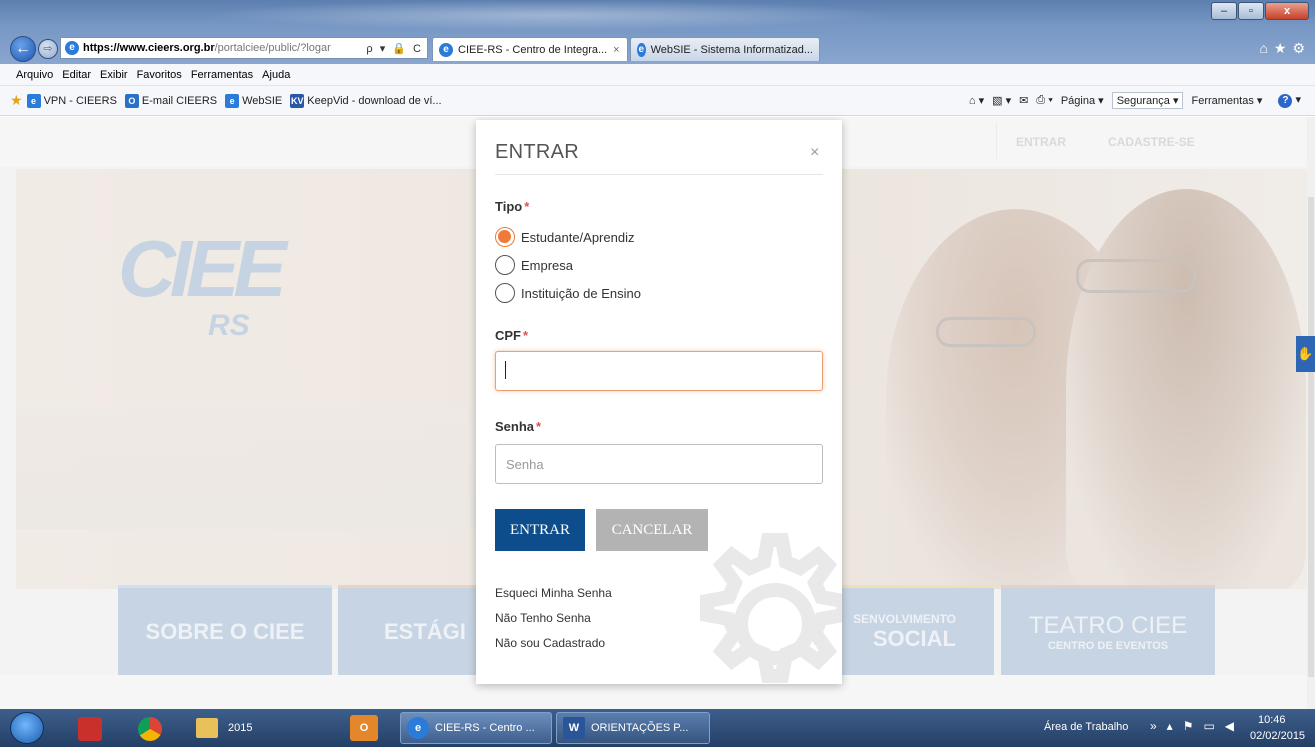 This screenshot has width=1315, height=747. Describe the element at coordinates (996, 141) in the screenshot. I see `header-separator` at that location.